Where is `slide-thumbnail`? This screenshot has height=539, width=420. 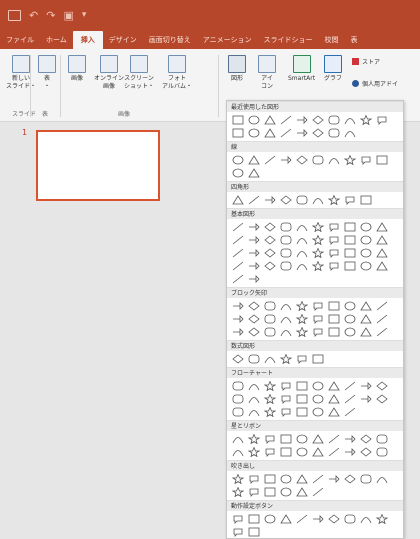
slide-thumbnail is located at coordinates (98, 165).